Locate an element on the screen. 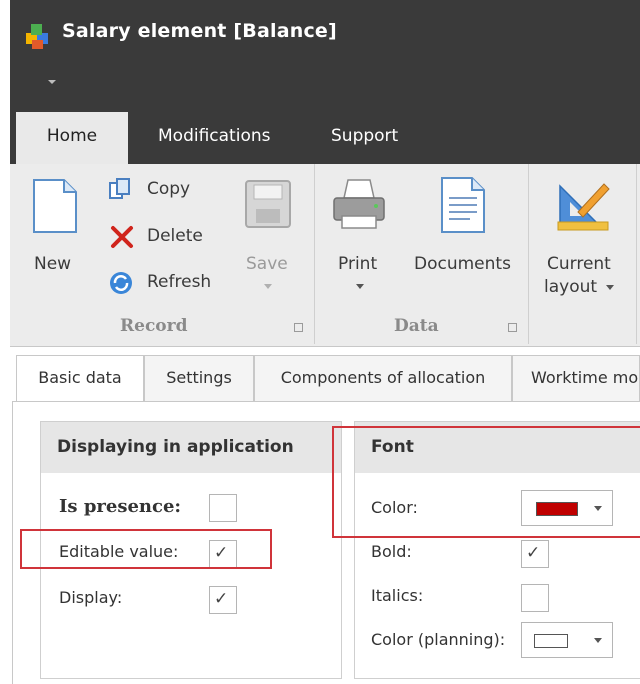 This screenshot has height=684, width=640. planning-color-label: Color (planning): is located at coordinates (438, 639).